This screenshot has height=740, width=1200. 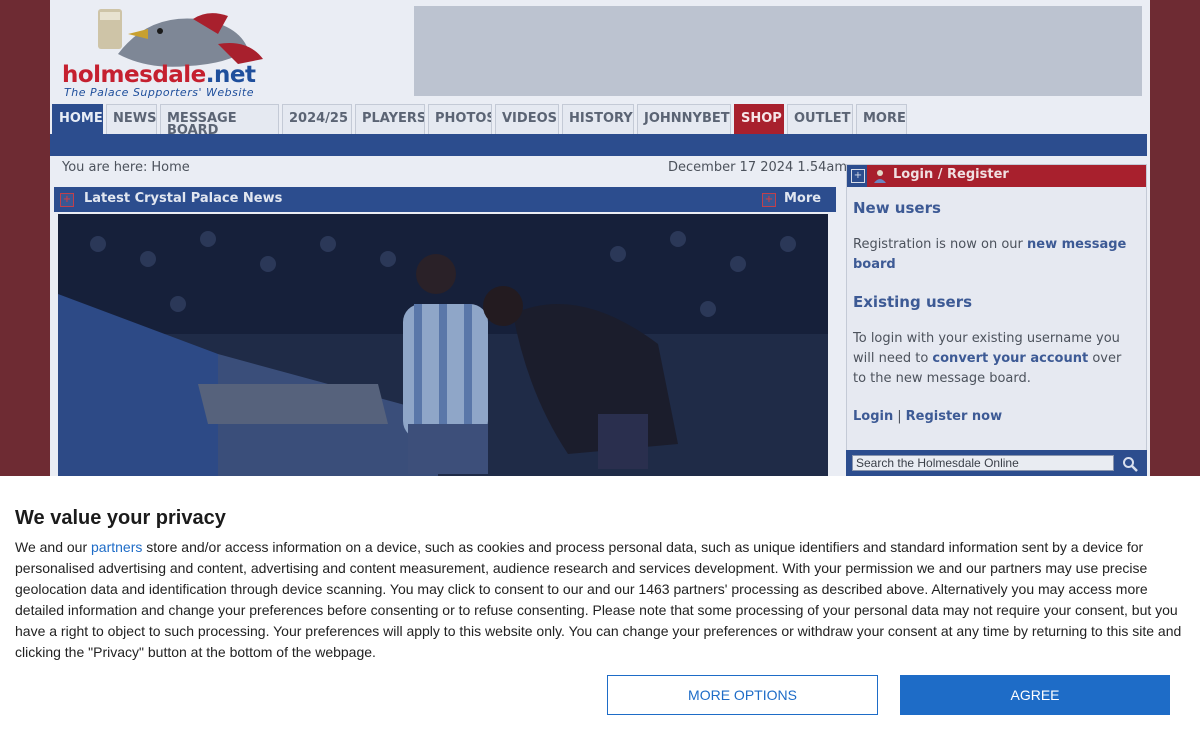 I want to click on register-link: Register now, so click(x=954, y=416).